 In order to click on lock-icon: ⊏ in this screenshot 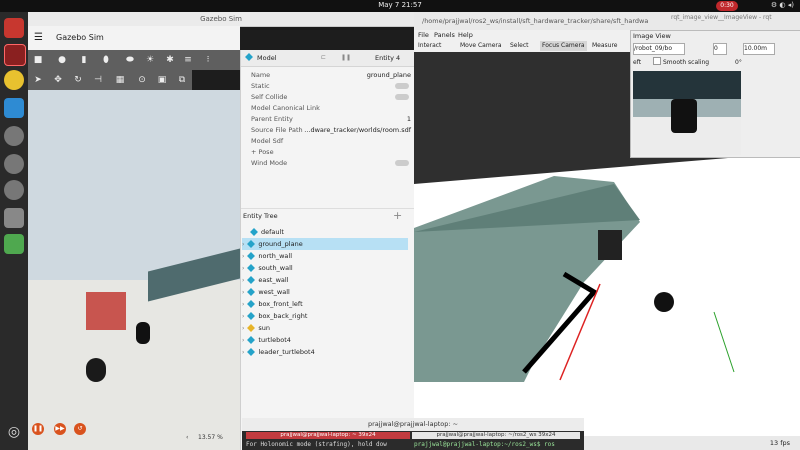, I will do `click(323, 57)`.